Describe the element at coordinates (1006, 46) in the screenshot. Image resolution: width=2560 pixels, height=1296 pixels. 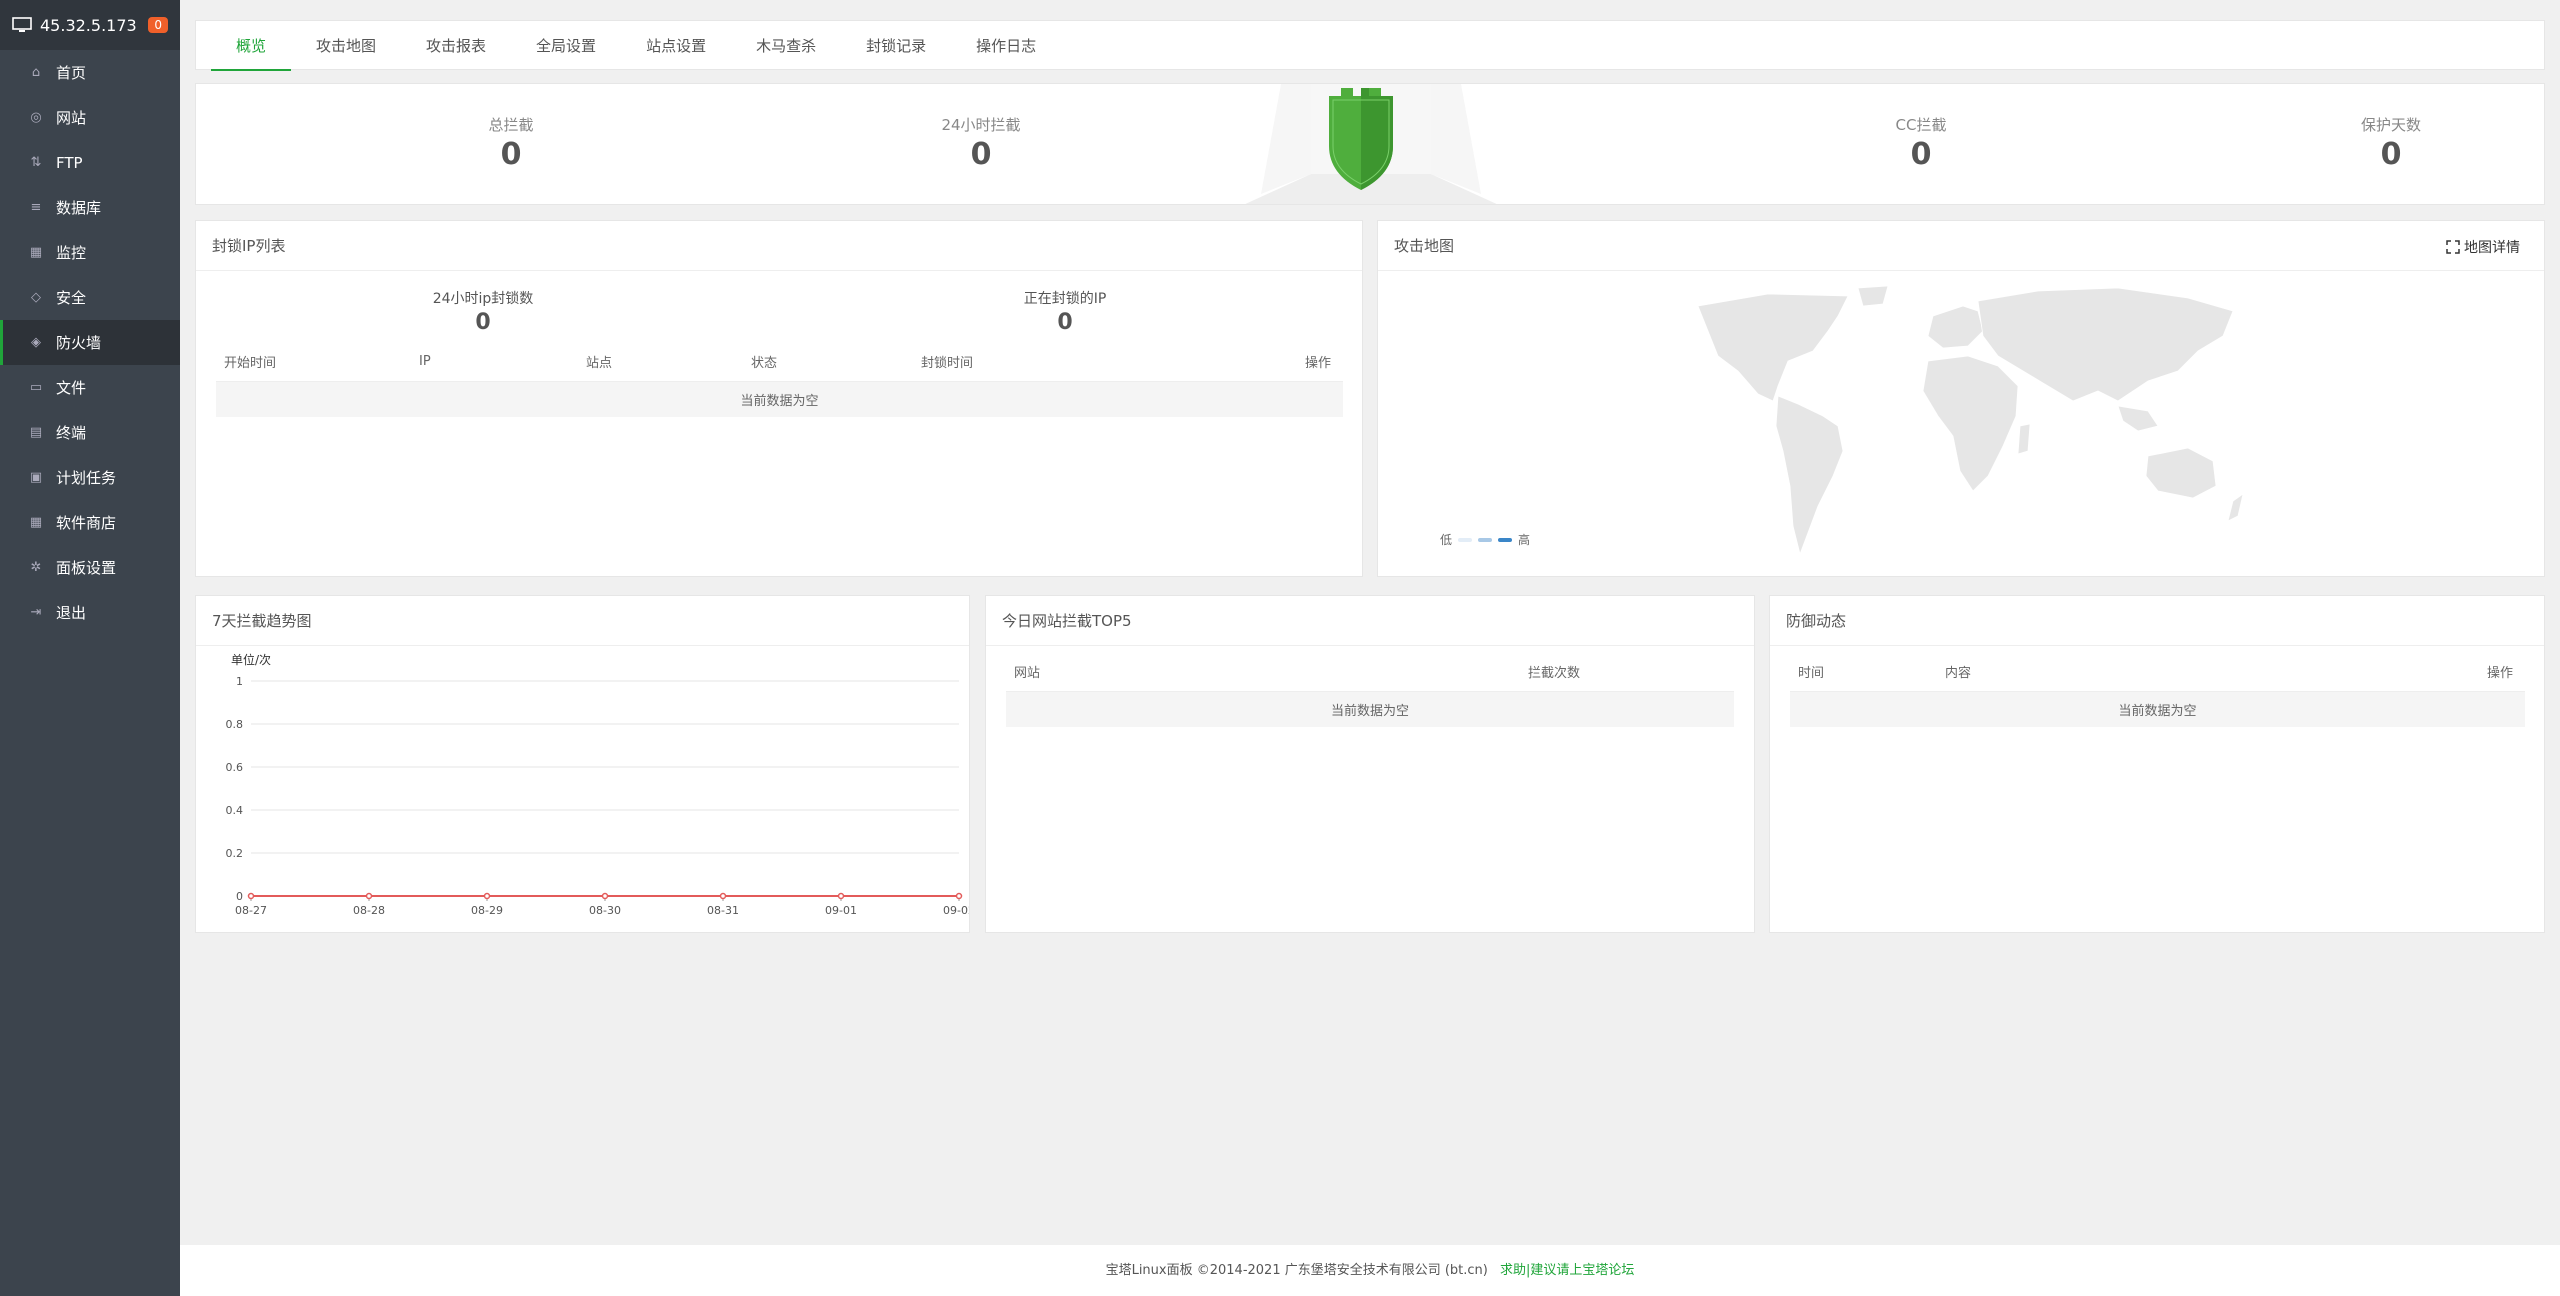
I see `tab-7: 操作日志` at that location.